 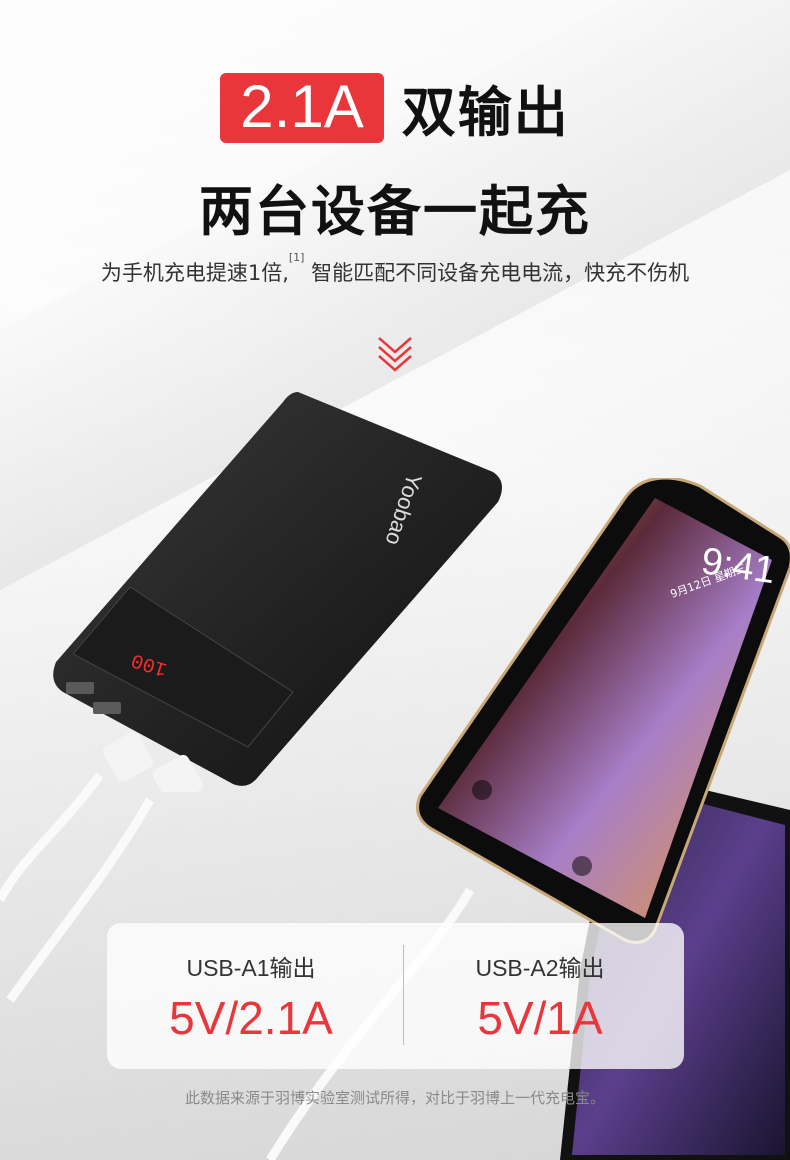 I want to click on output-port-value: 5V/2.1A, so click(x=251, y=1018).